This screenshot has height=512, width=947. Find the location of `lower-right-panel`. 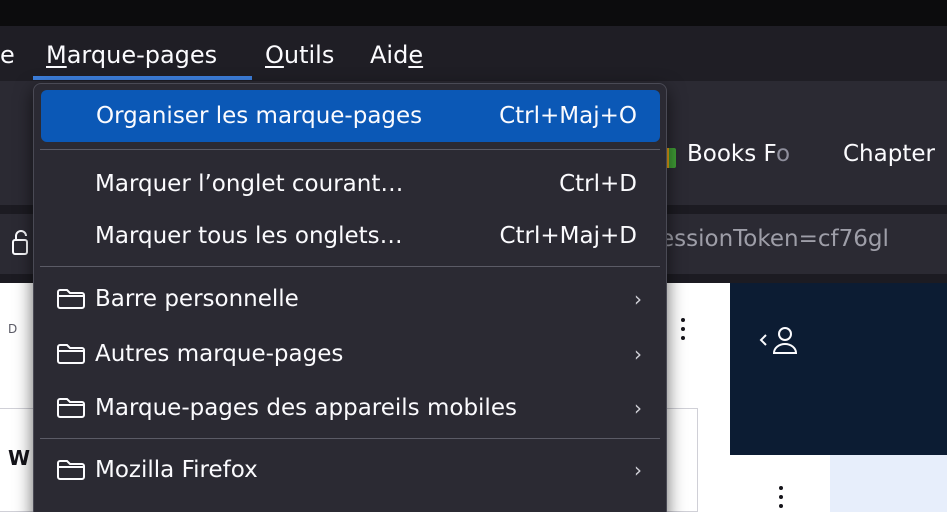

lower-right-panel is located at coordinates (888, 483).